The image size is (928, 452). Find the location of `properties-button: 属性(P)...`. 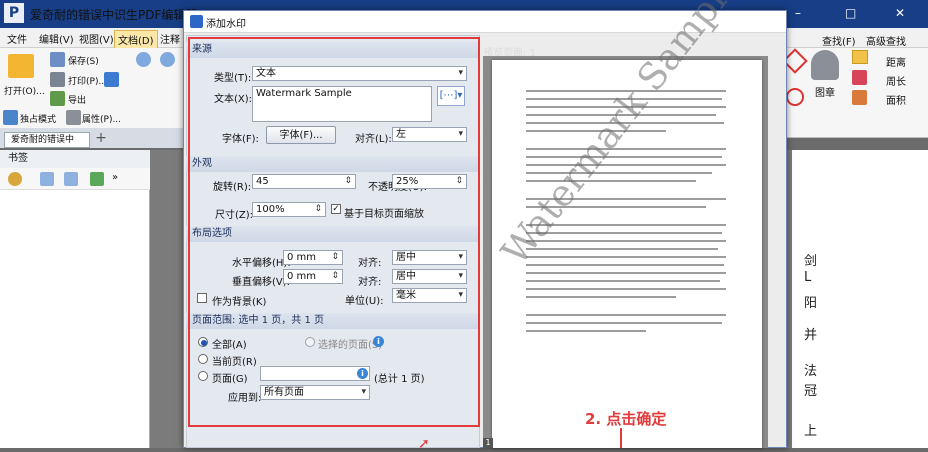

properties-button: 属性(P)... is located at coordinates (101, 118).